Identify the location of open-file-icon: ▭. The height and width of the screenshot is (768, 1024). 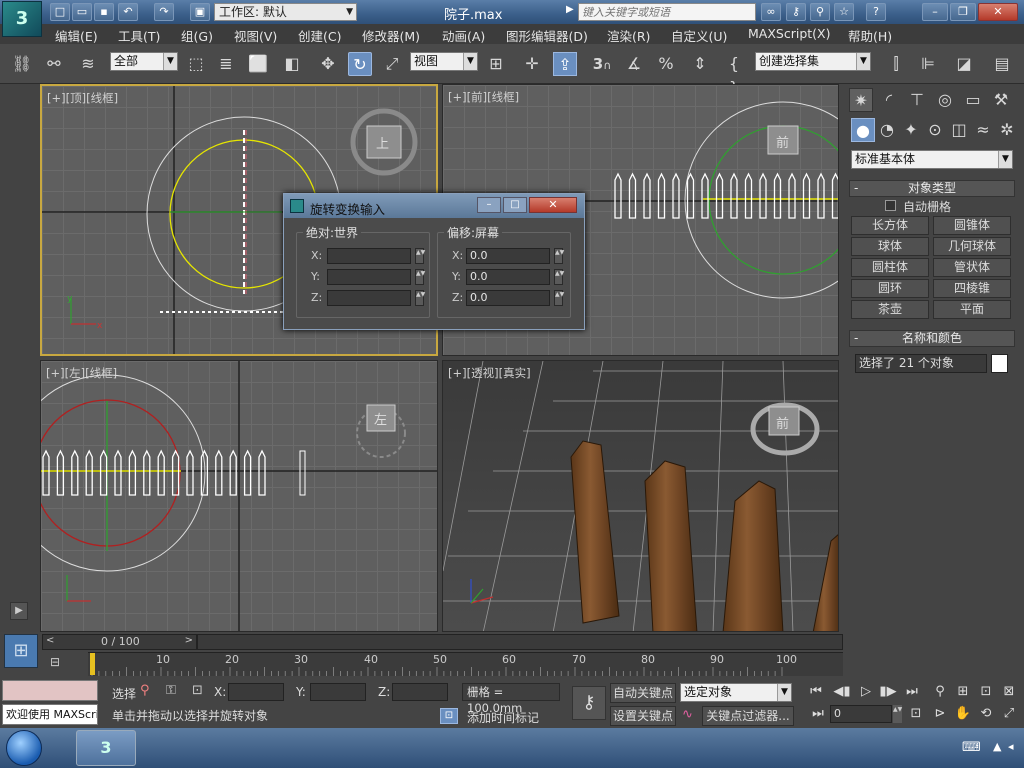
(82, 12).